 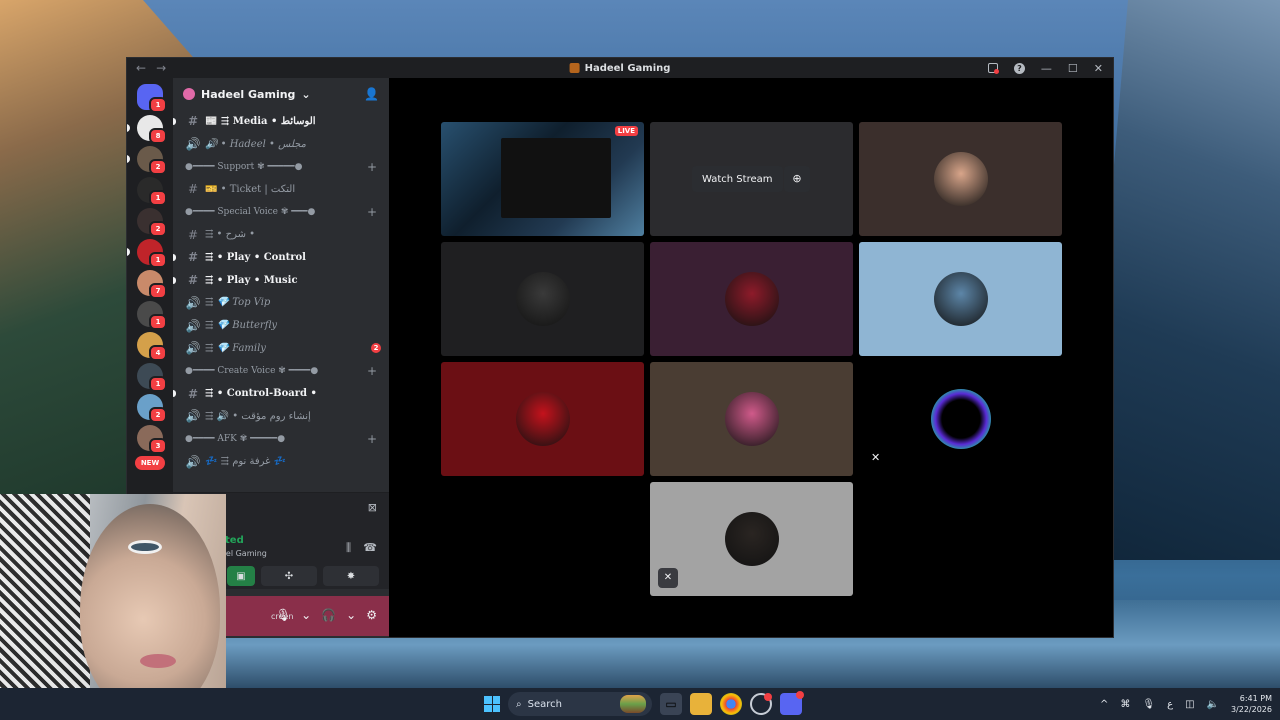 What do you see at coordinates (152, 284) in the screenshot?
I see `server-icon: 7` at bounding box center [152, 284].